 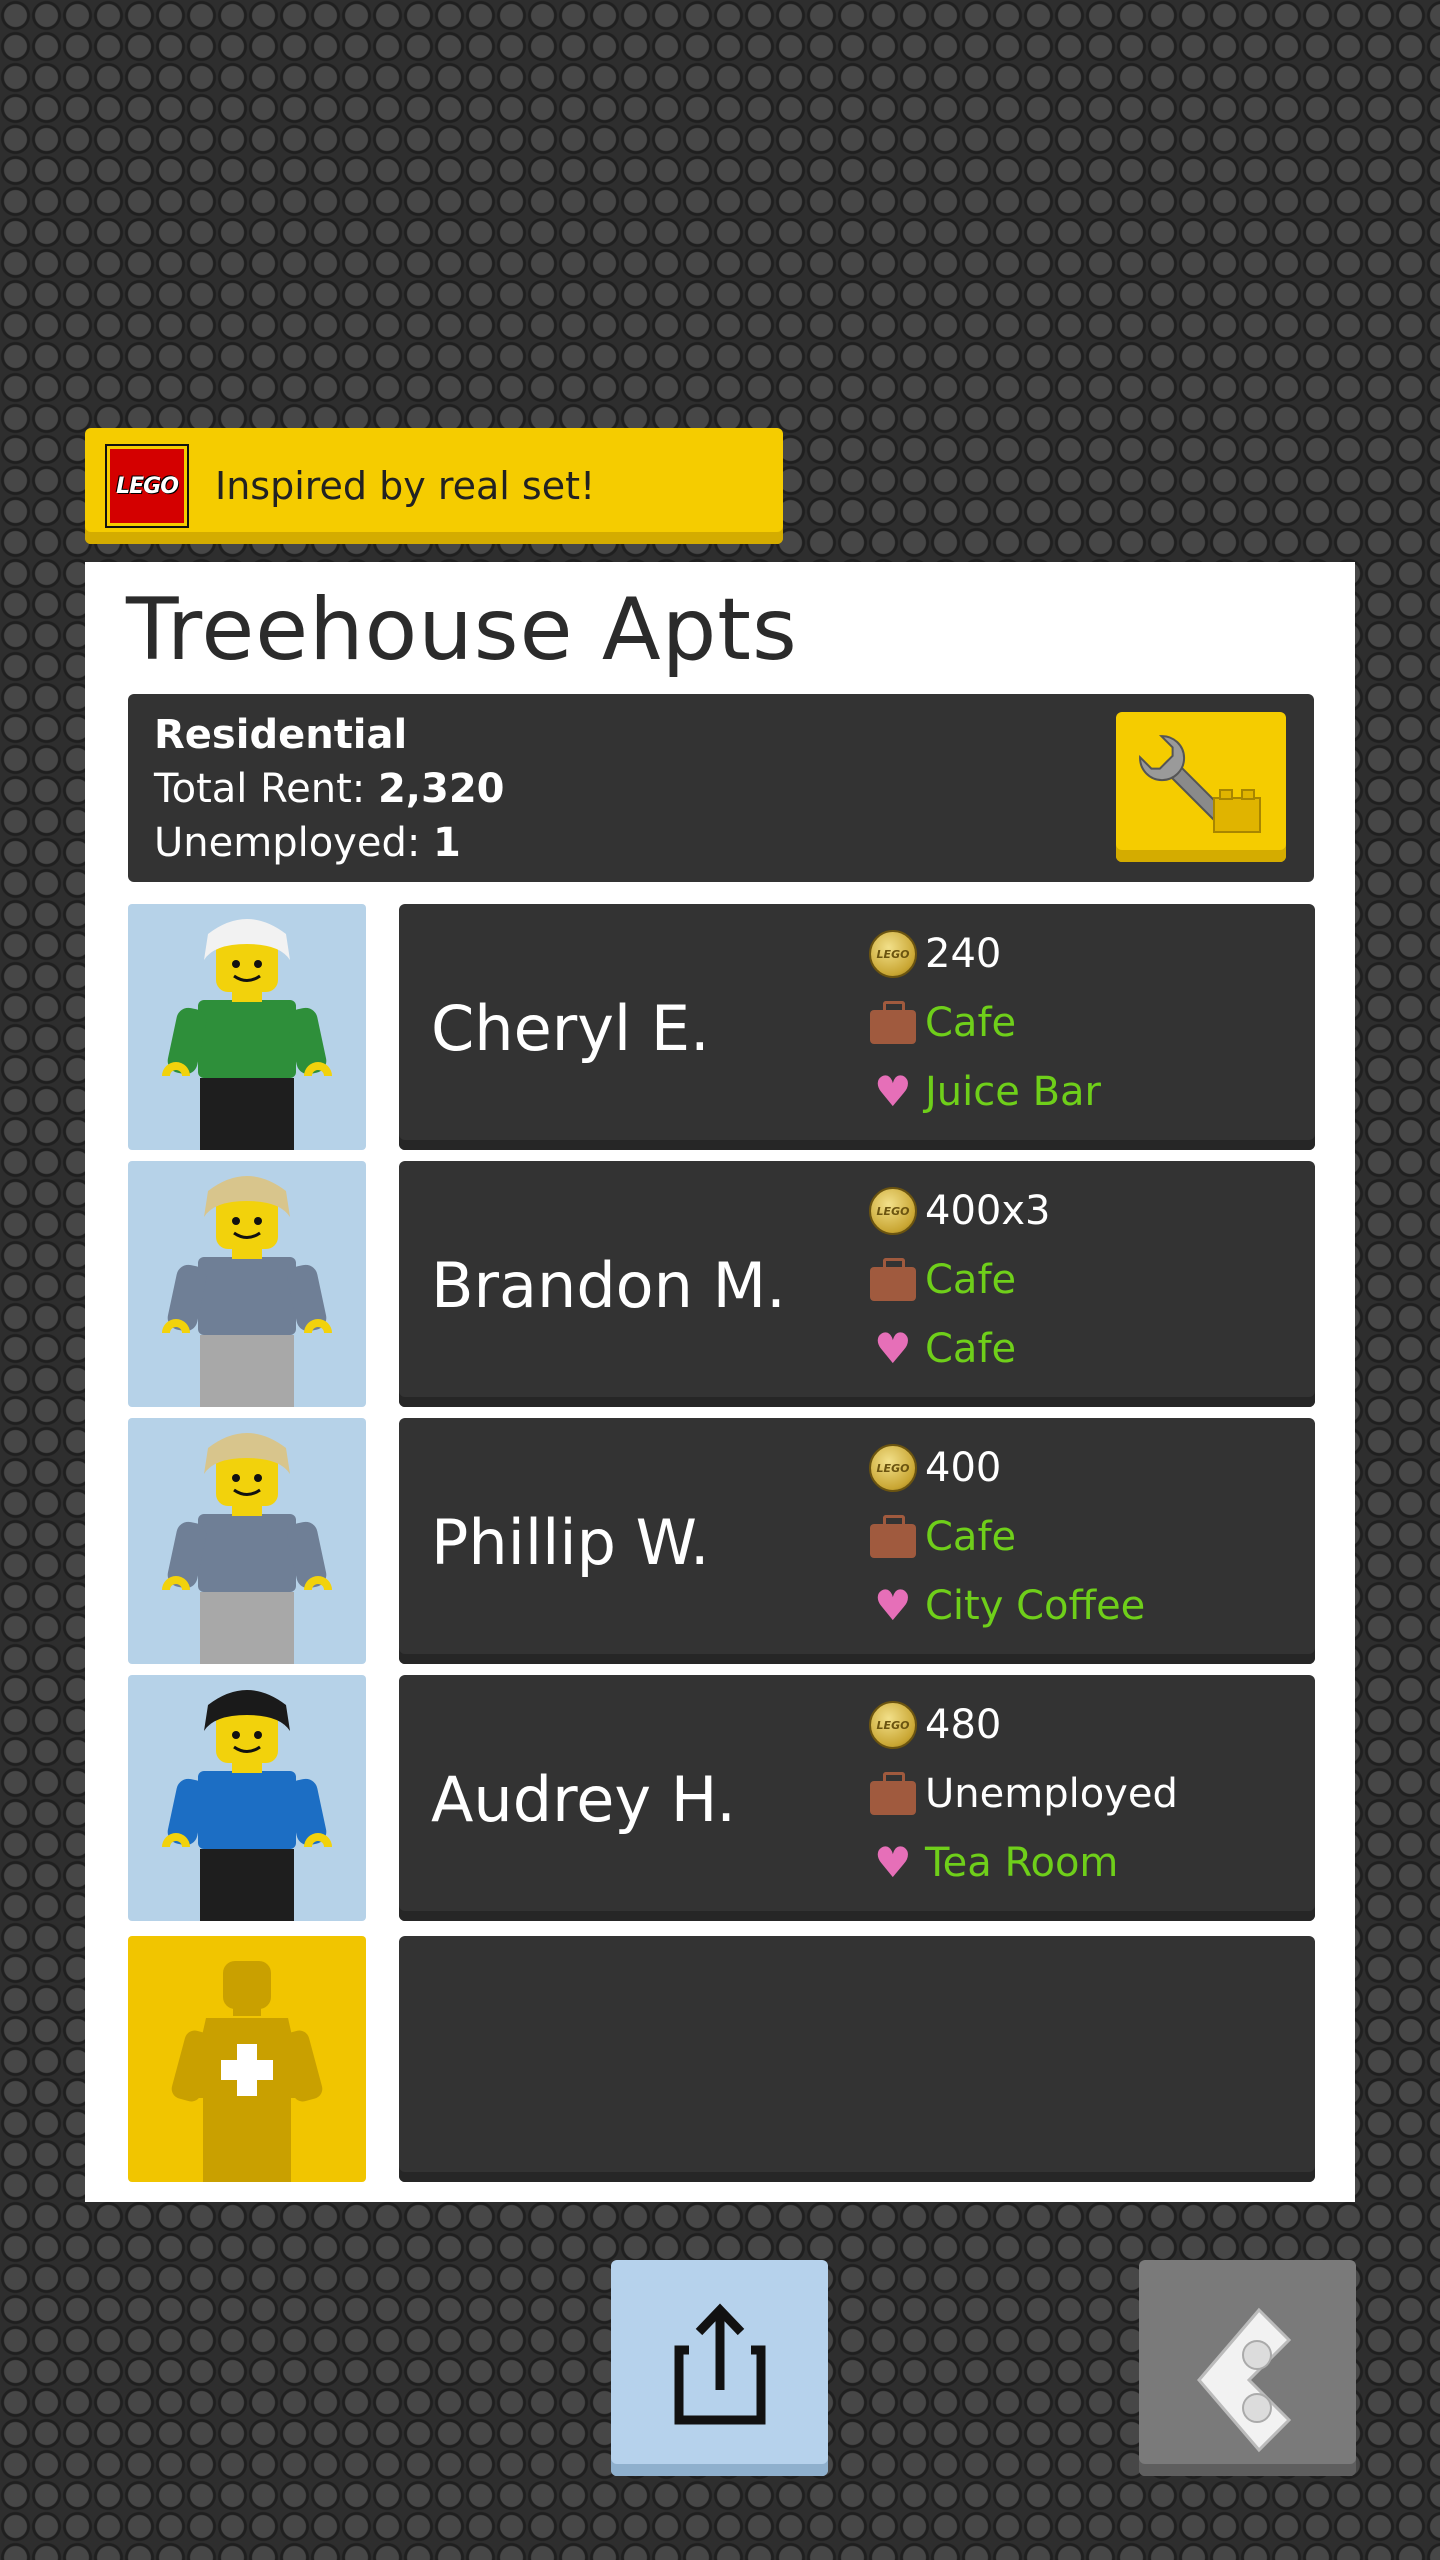 I want to click on resident-rent: LEGO 240, so click(x=935, y=954).